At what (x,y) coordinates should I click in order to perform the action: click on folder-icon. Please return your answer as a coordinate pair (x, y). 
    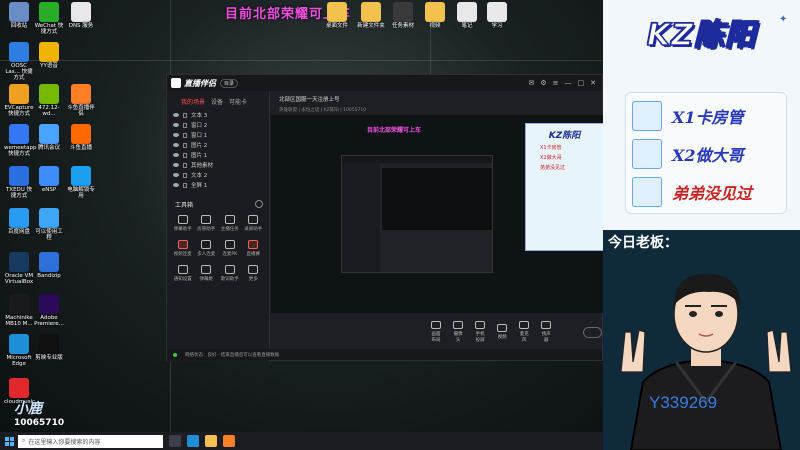
    Looking at the image, I should click on (337, 12).